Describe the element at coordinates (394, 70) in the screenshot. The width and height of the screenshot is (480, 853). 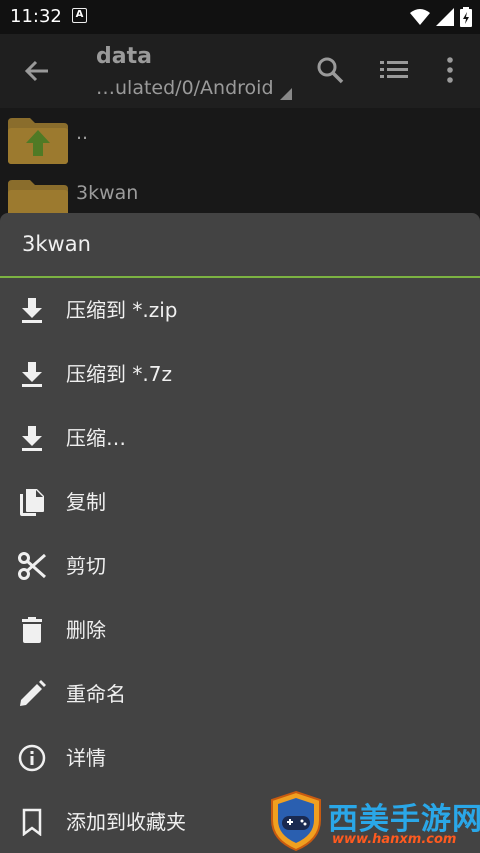
I see `list-view-icon` at that location.